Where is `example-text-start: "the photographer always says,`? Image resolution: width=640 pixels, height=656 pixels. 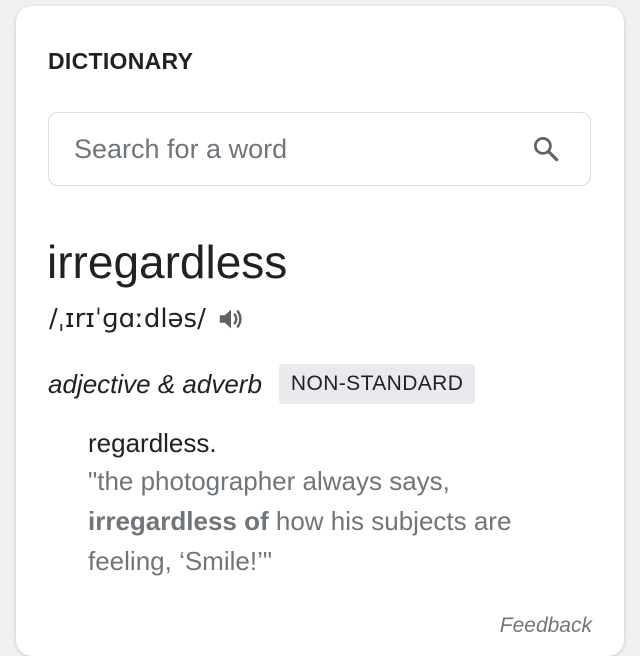
example-text-start: "the photographer always says, is located at coordinates (269, 481).